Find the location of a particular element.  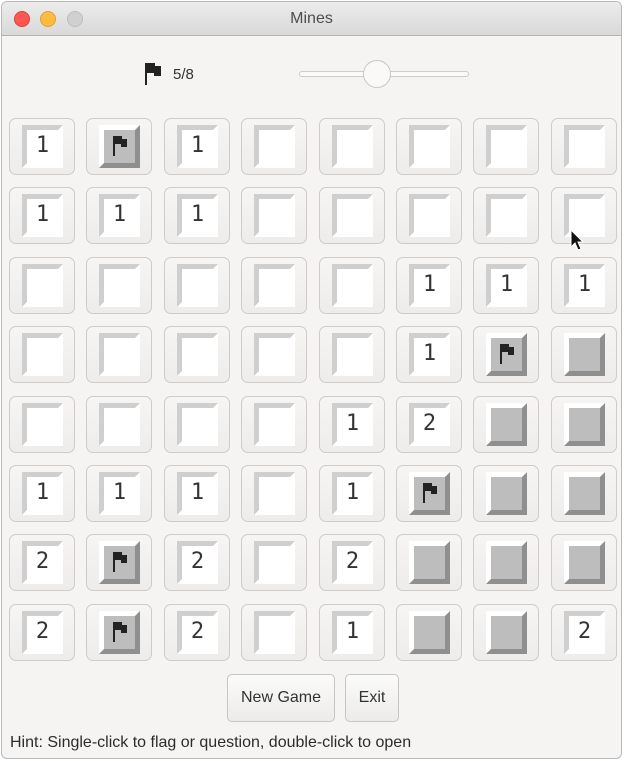

tile-number: 2 is located at coordinates (42, 631).